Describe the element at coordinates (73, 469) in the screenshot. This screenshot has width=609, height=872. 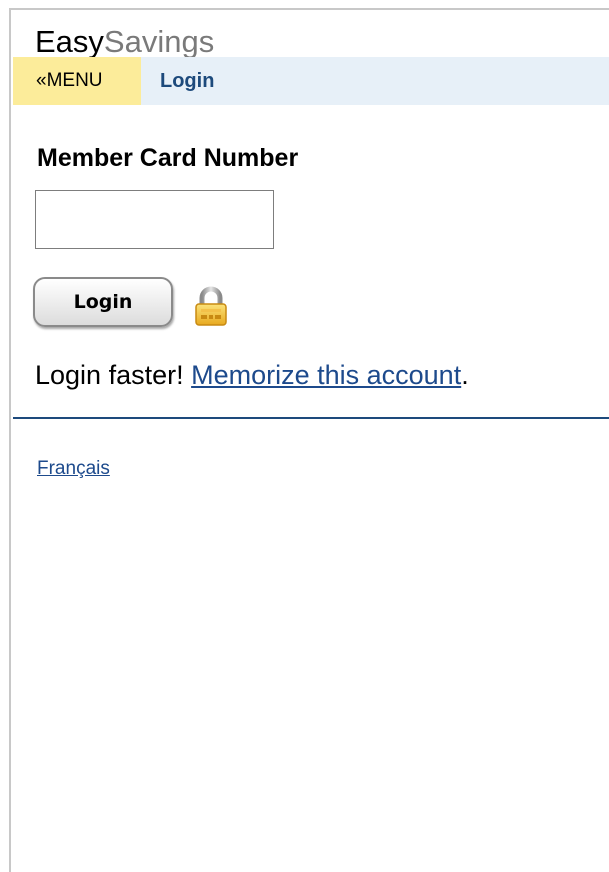
I see `language-link: Français` at that location.